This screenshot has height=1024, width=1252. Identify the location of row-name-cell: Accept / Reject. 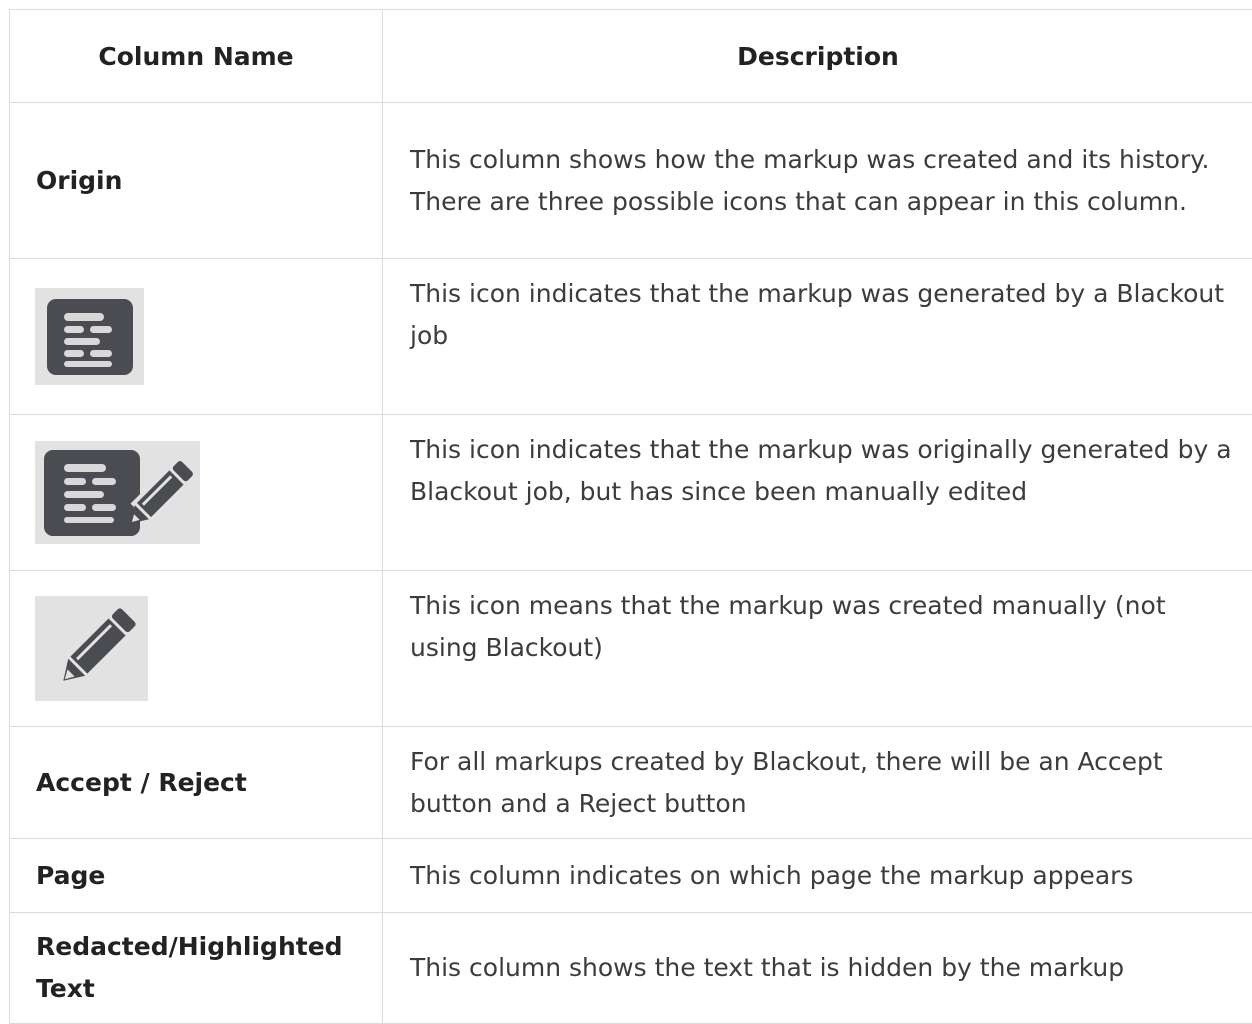
(196, 782).